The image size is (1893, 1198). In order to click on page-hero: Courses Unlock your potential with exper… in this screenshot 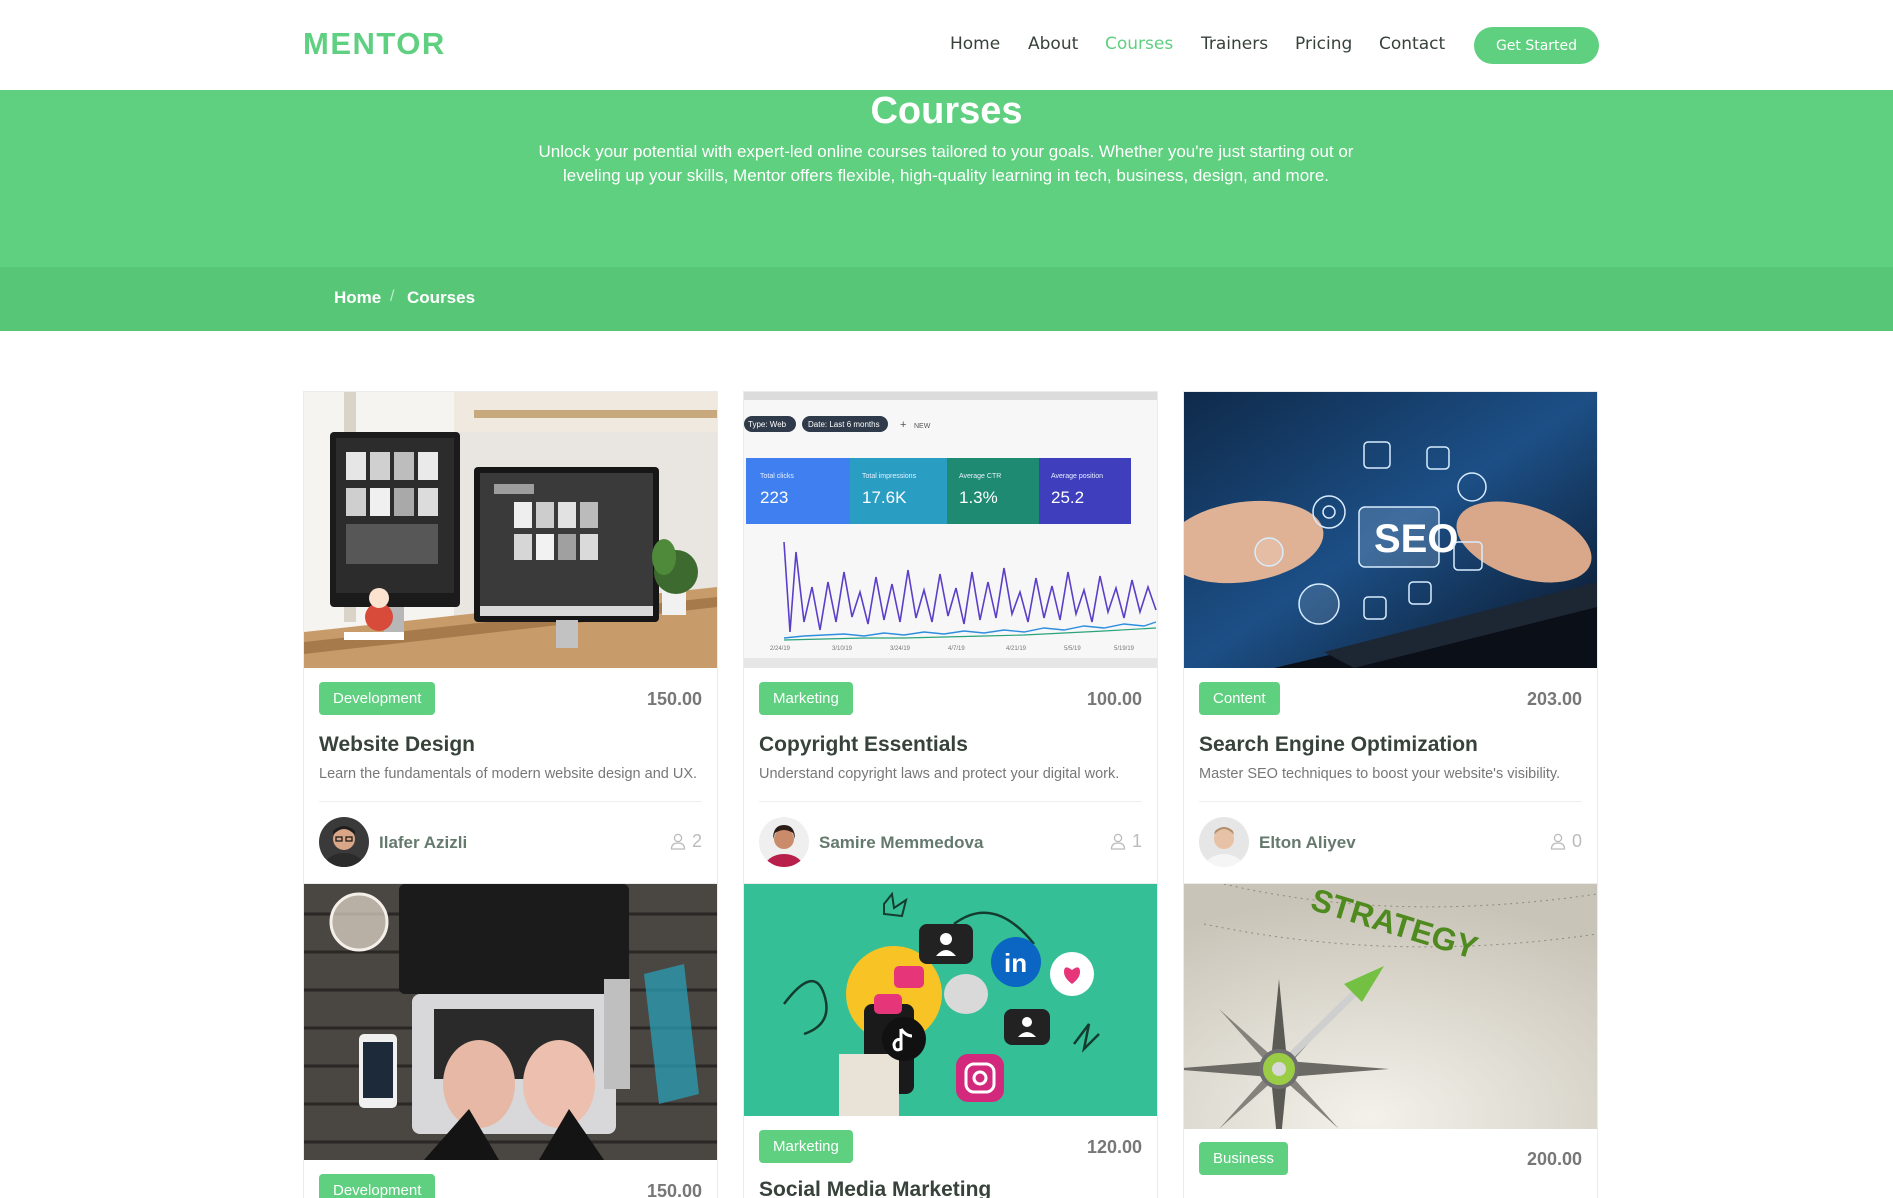, I will do `click(946, 178)`.